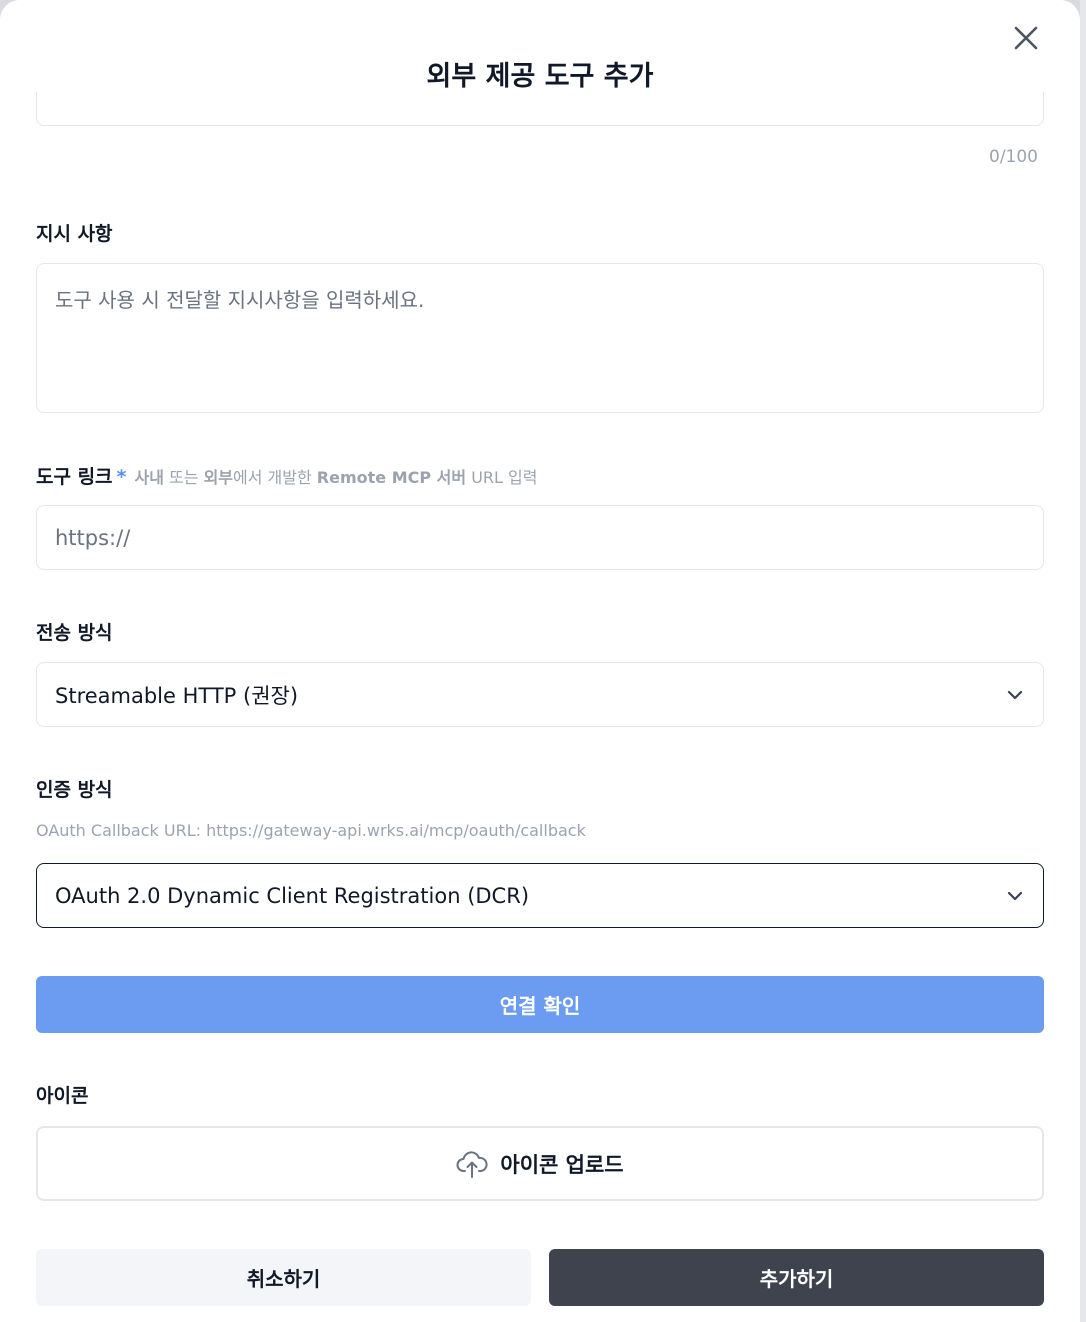 This screenshot has height=1322, width=1086. I want to click on add-button: 추가하기, so click(796, 1277).